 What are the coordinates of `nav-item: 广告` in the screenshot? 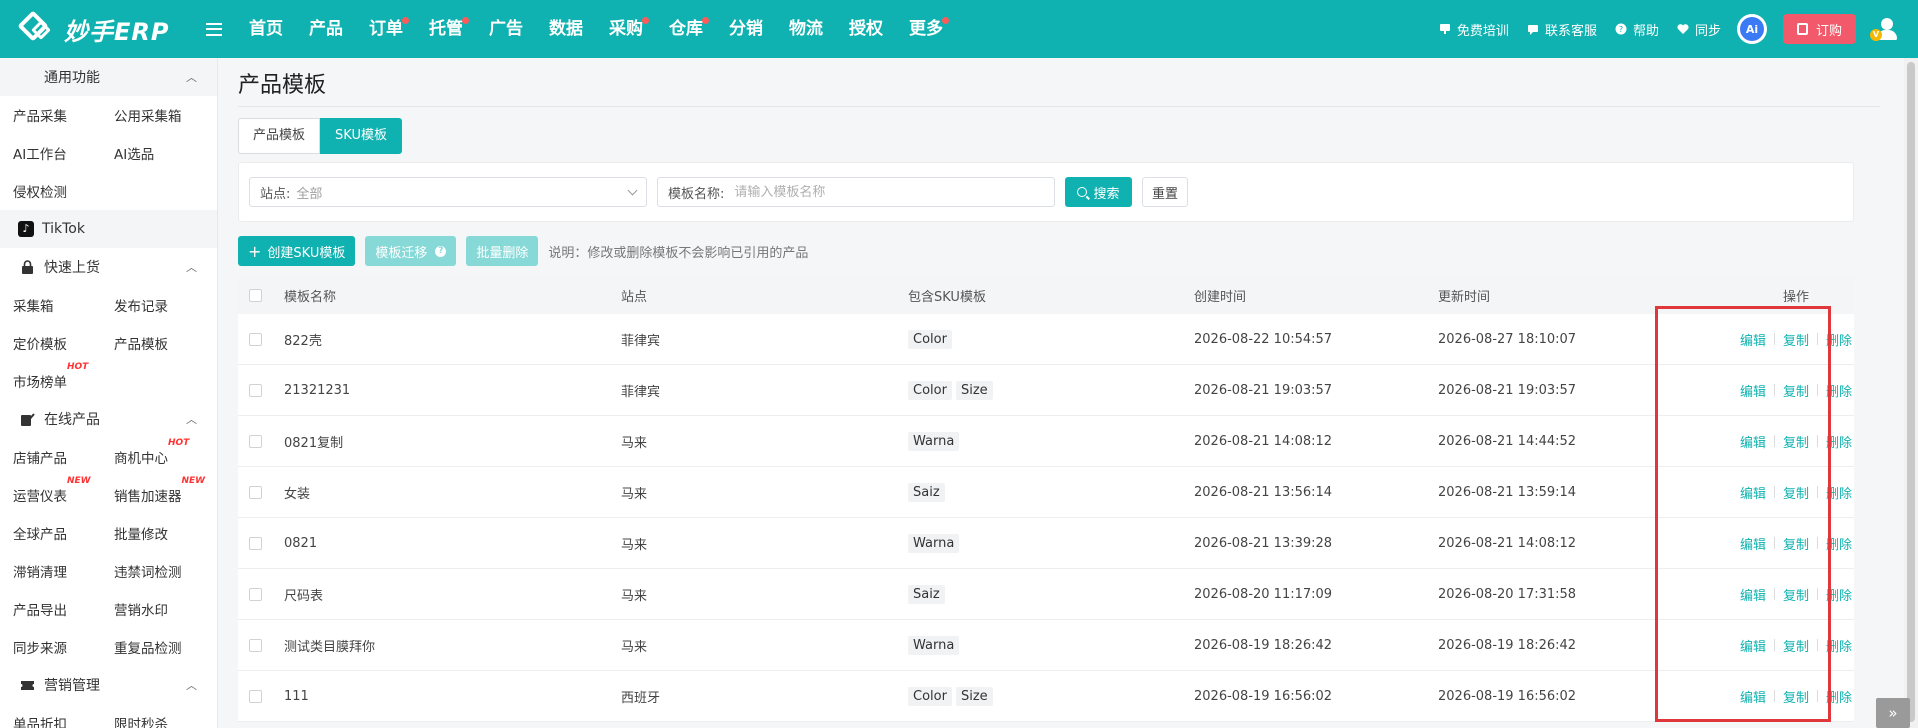 It's located at (506, 29).